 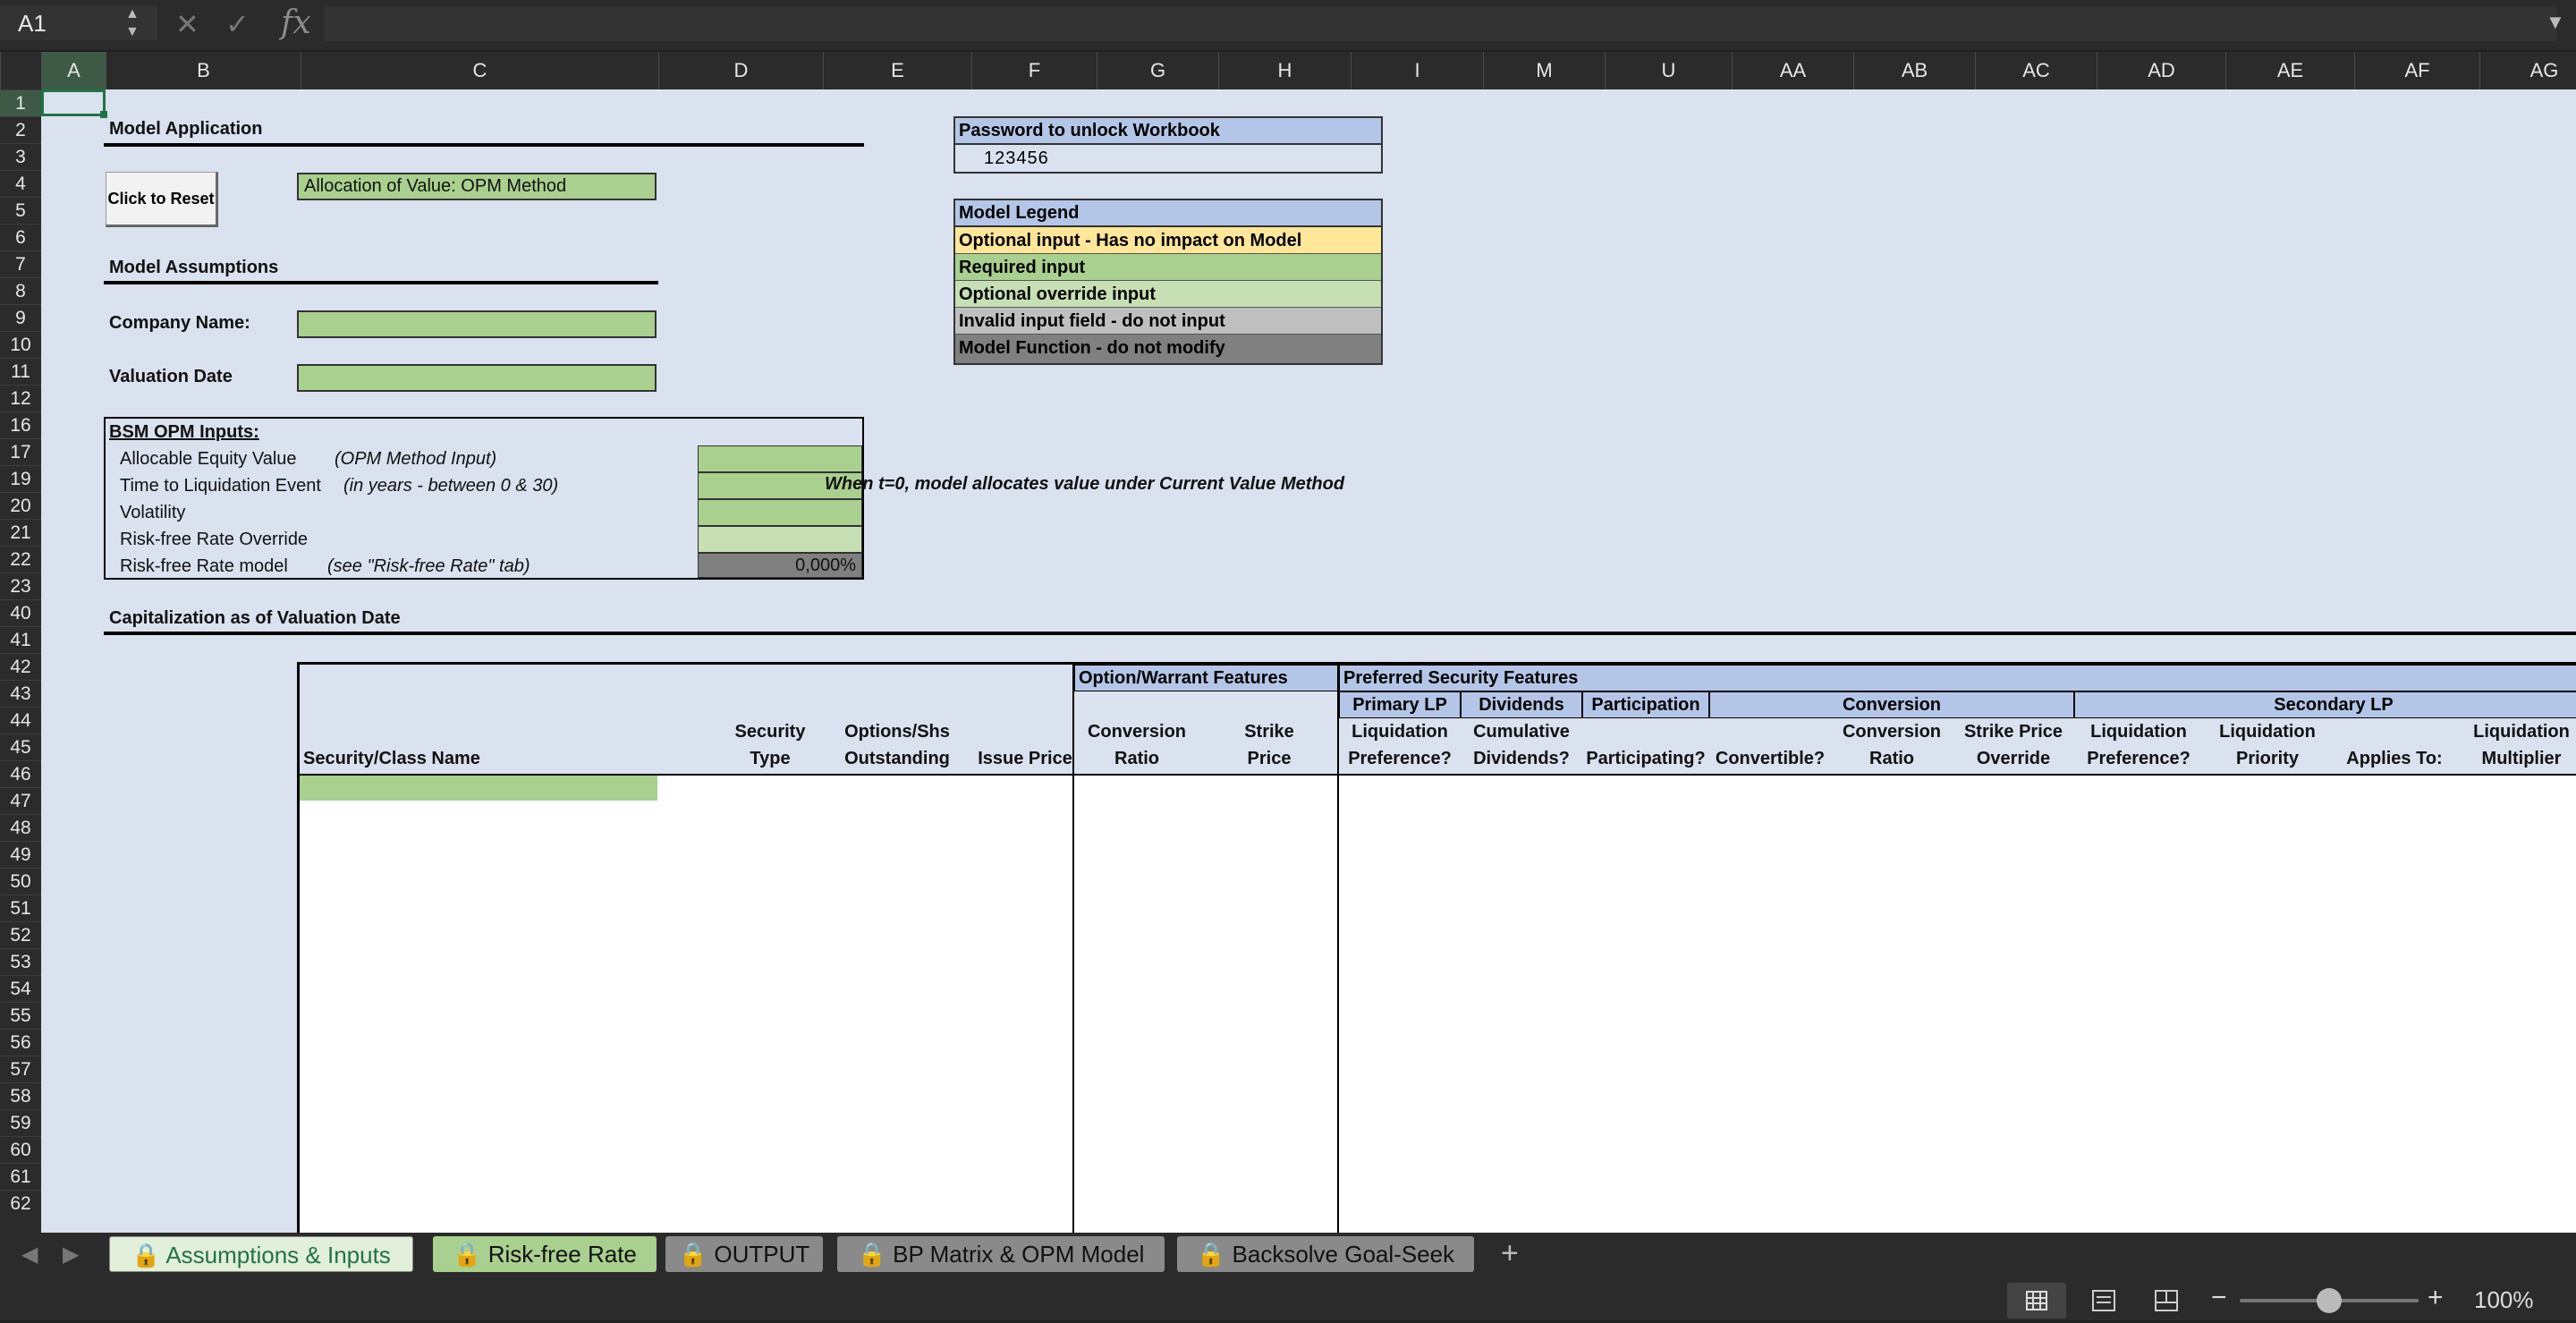 What do you see at coordinates (2521, 732) in the screenshot?
I see `liq-multiplier-header-1: Liquidation` at bounding box center [2521, 732].